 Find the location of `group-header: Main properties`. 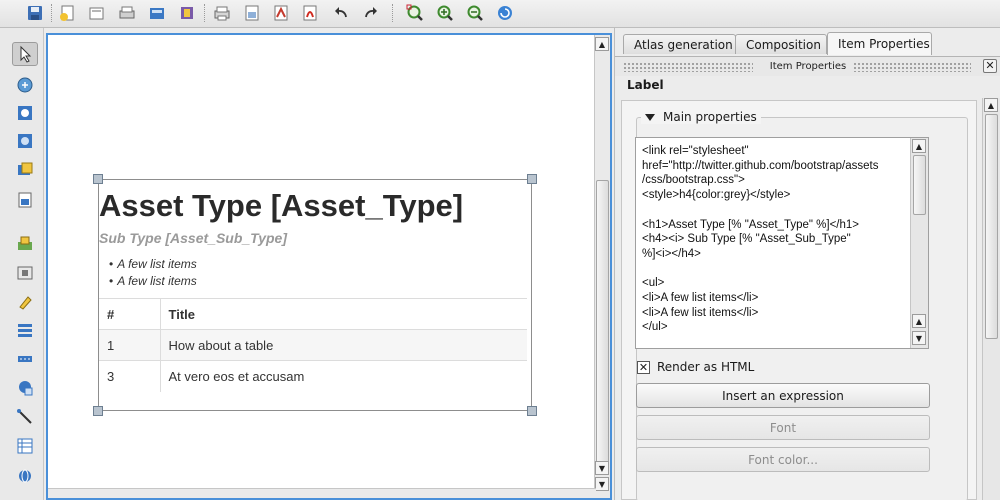

group-header: Main properties is located at coordinates (701, 117).